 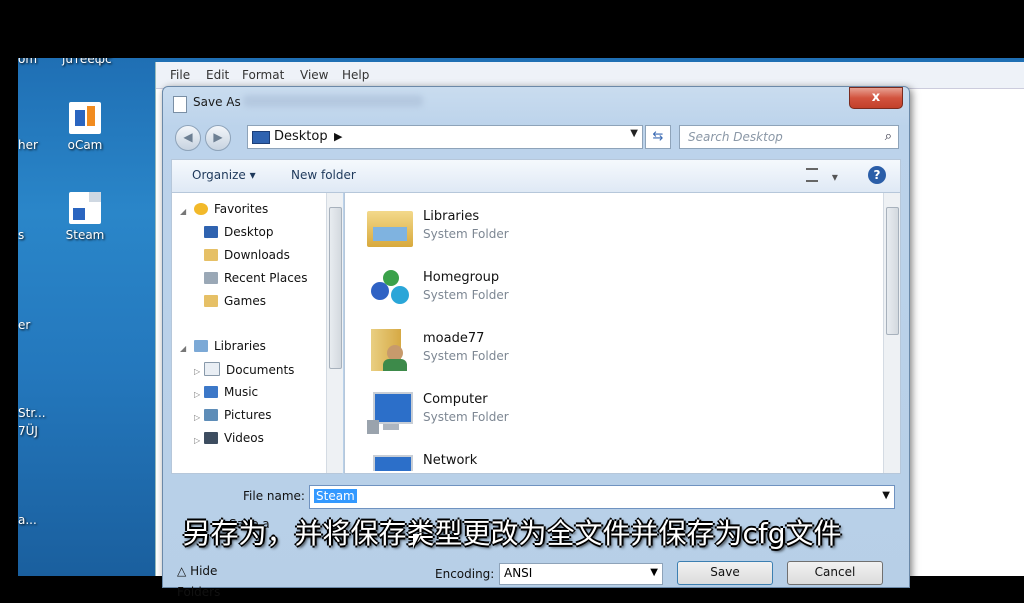 I want to click on forward-button: ▶, so click(x=218, y=138).